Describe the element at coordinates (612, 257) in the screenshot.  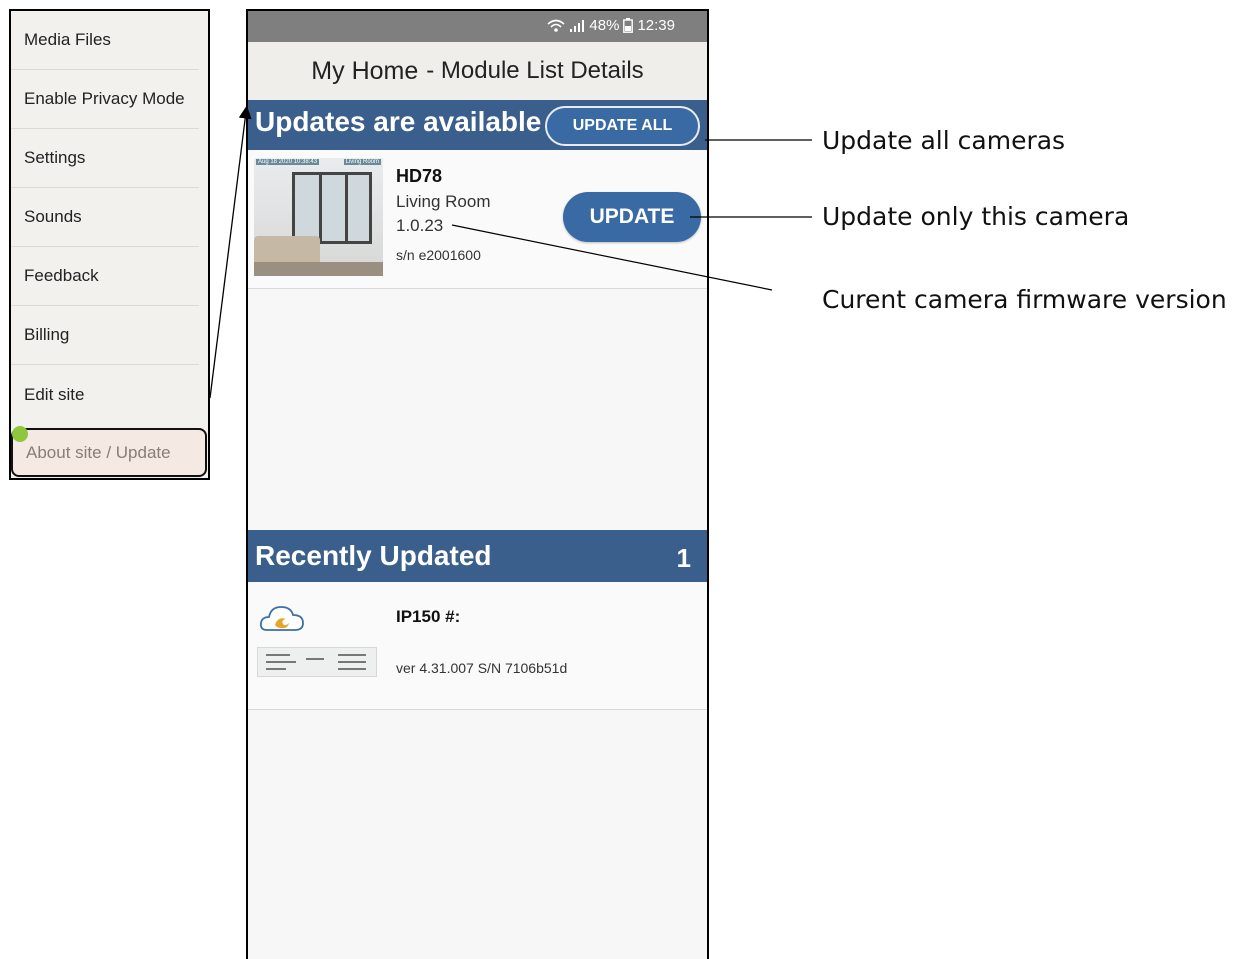
I see `firmware-leader` at that location.